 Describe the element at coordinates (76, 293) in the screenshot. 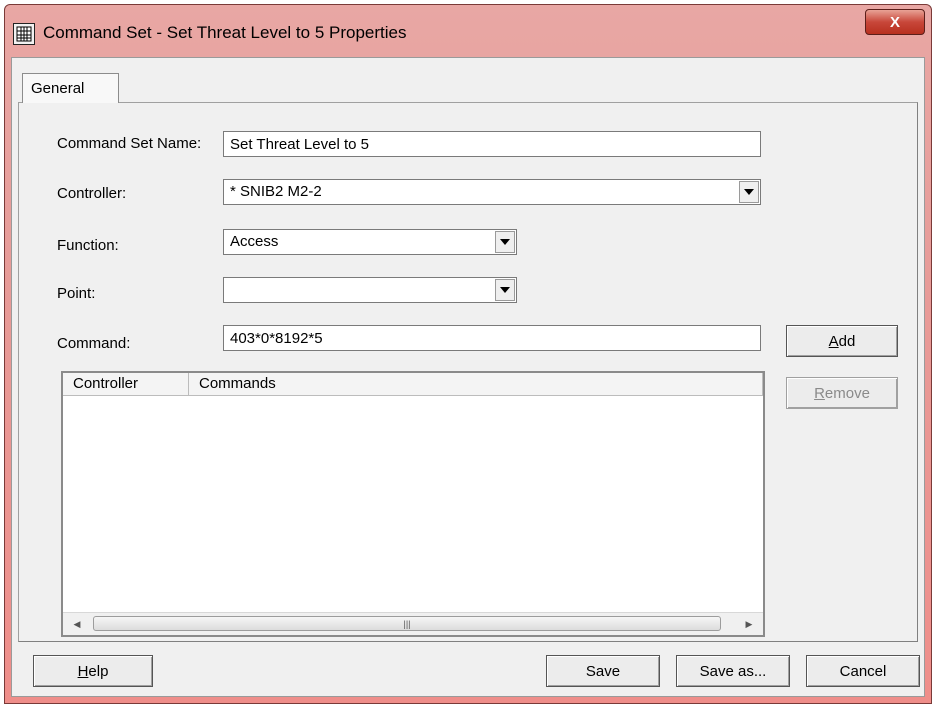

I see `point-label: Point:` at that location.